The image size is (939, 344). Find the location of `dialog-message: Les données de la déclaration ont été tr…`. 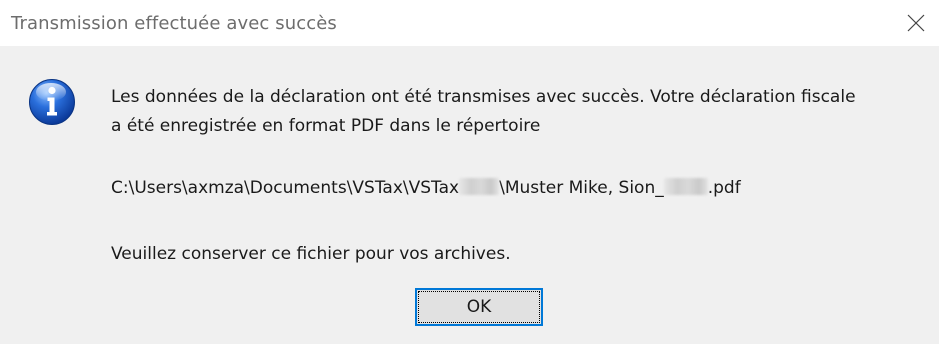

dialog-message: Les données de la déclaration ont été tr… is located at coordinates (524, 112).